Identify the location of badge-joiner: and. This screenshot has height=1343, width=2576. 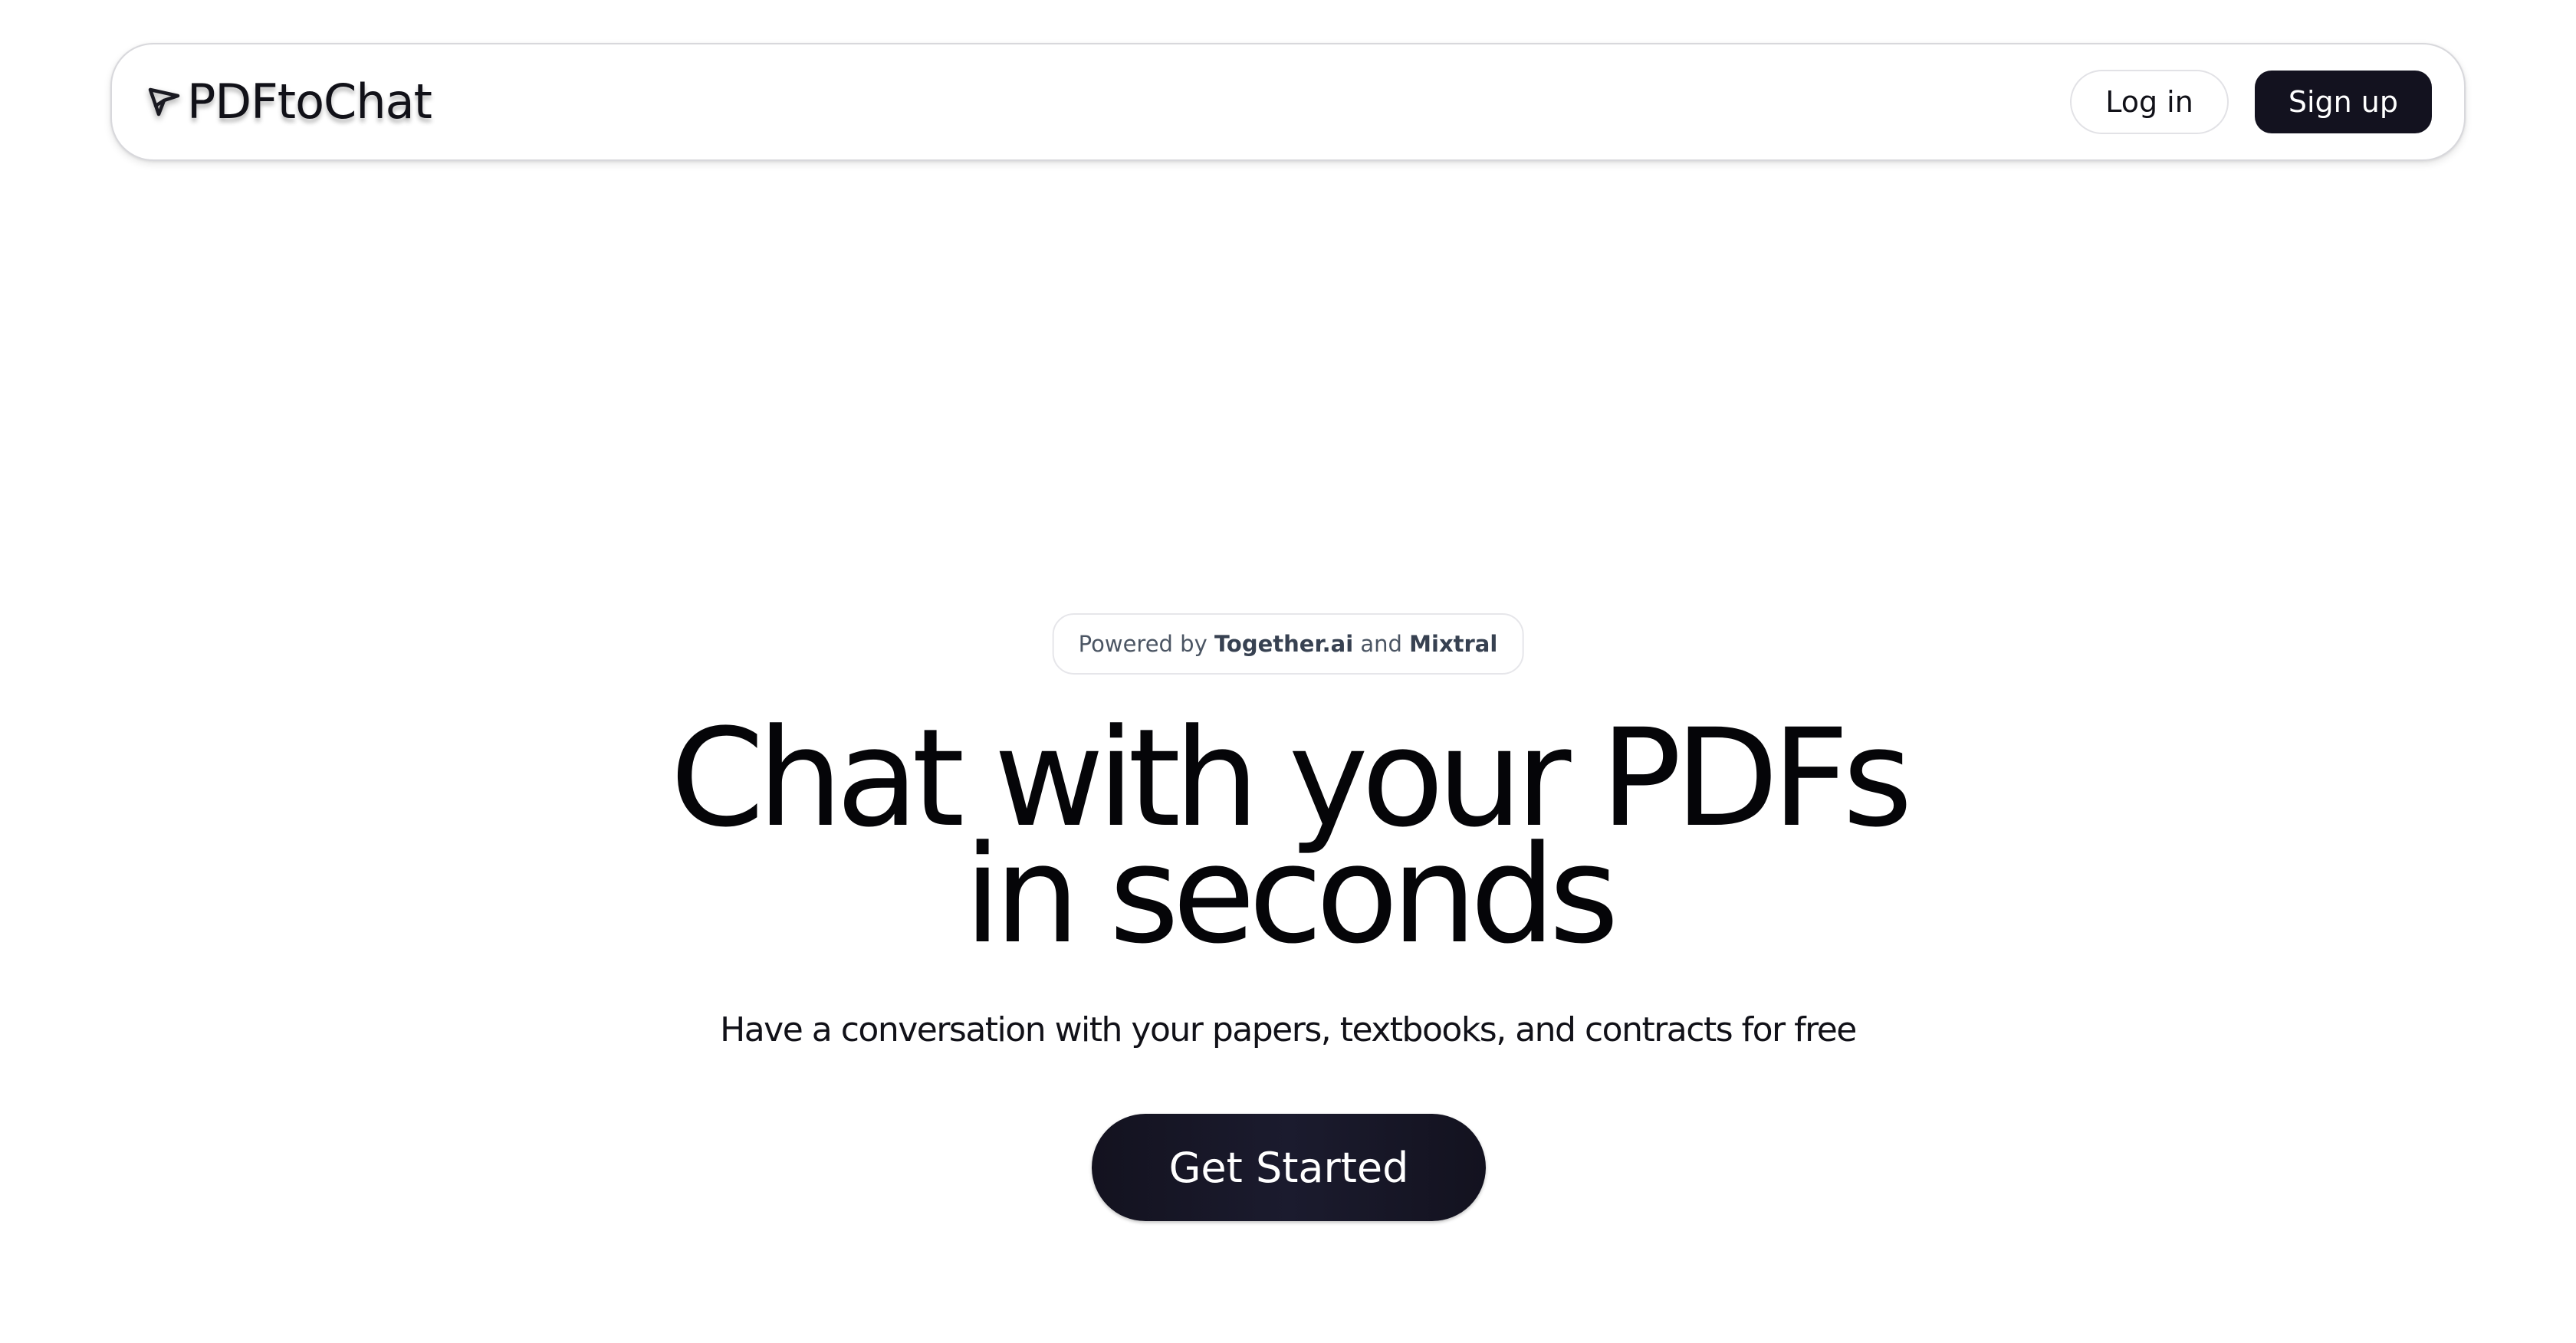
(1381, 644).